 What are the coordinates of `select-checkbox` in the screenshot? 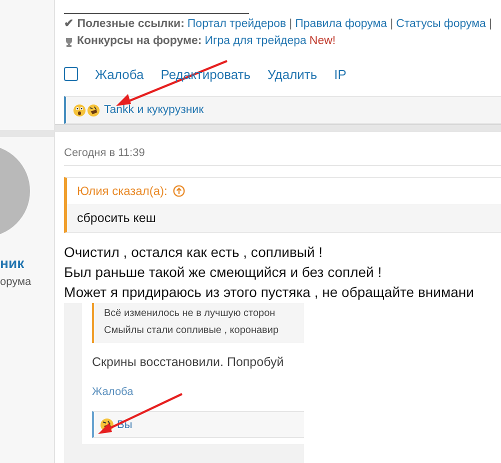 It's located at (71, 74).